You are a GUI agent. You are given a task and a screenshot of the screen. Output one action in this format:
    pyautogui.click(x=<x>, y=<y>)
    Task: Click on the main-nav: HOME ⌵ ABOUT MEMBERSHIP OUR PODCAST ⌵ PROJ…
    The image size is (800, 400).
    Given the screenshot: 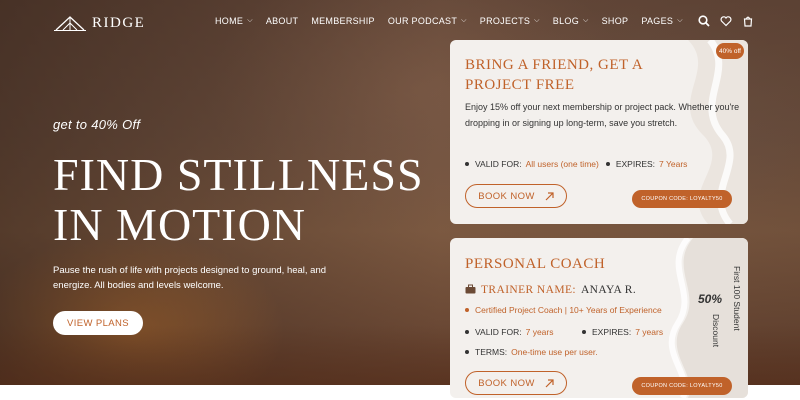 What is the action you would take?
    pyautogui.click(x=449, y=21)
    